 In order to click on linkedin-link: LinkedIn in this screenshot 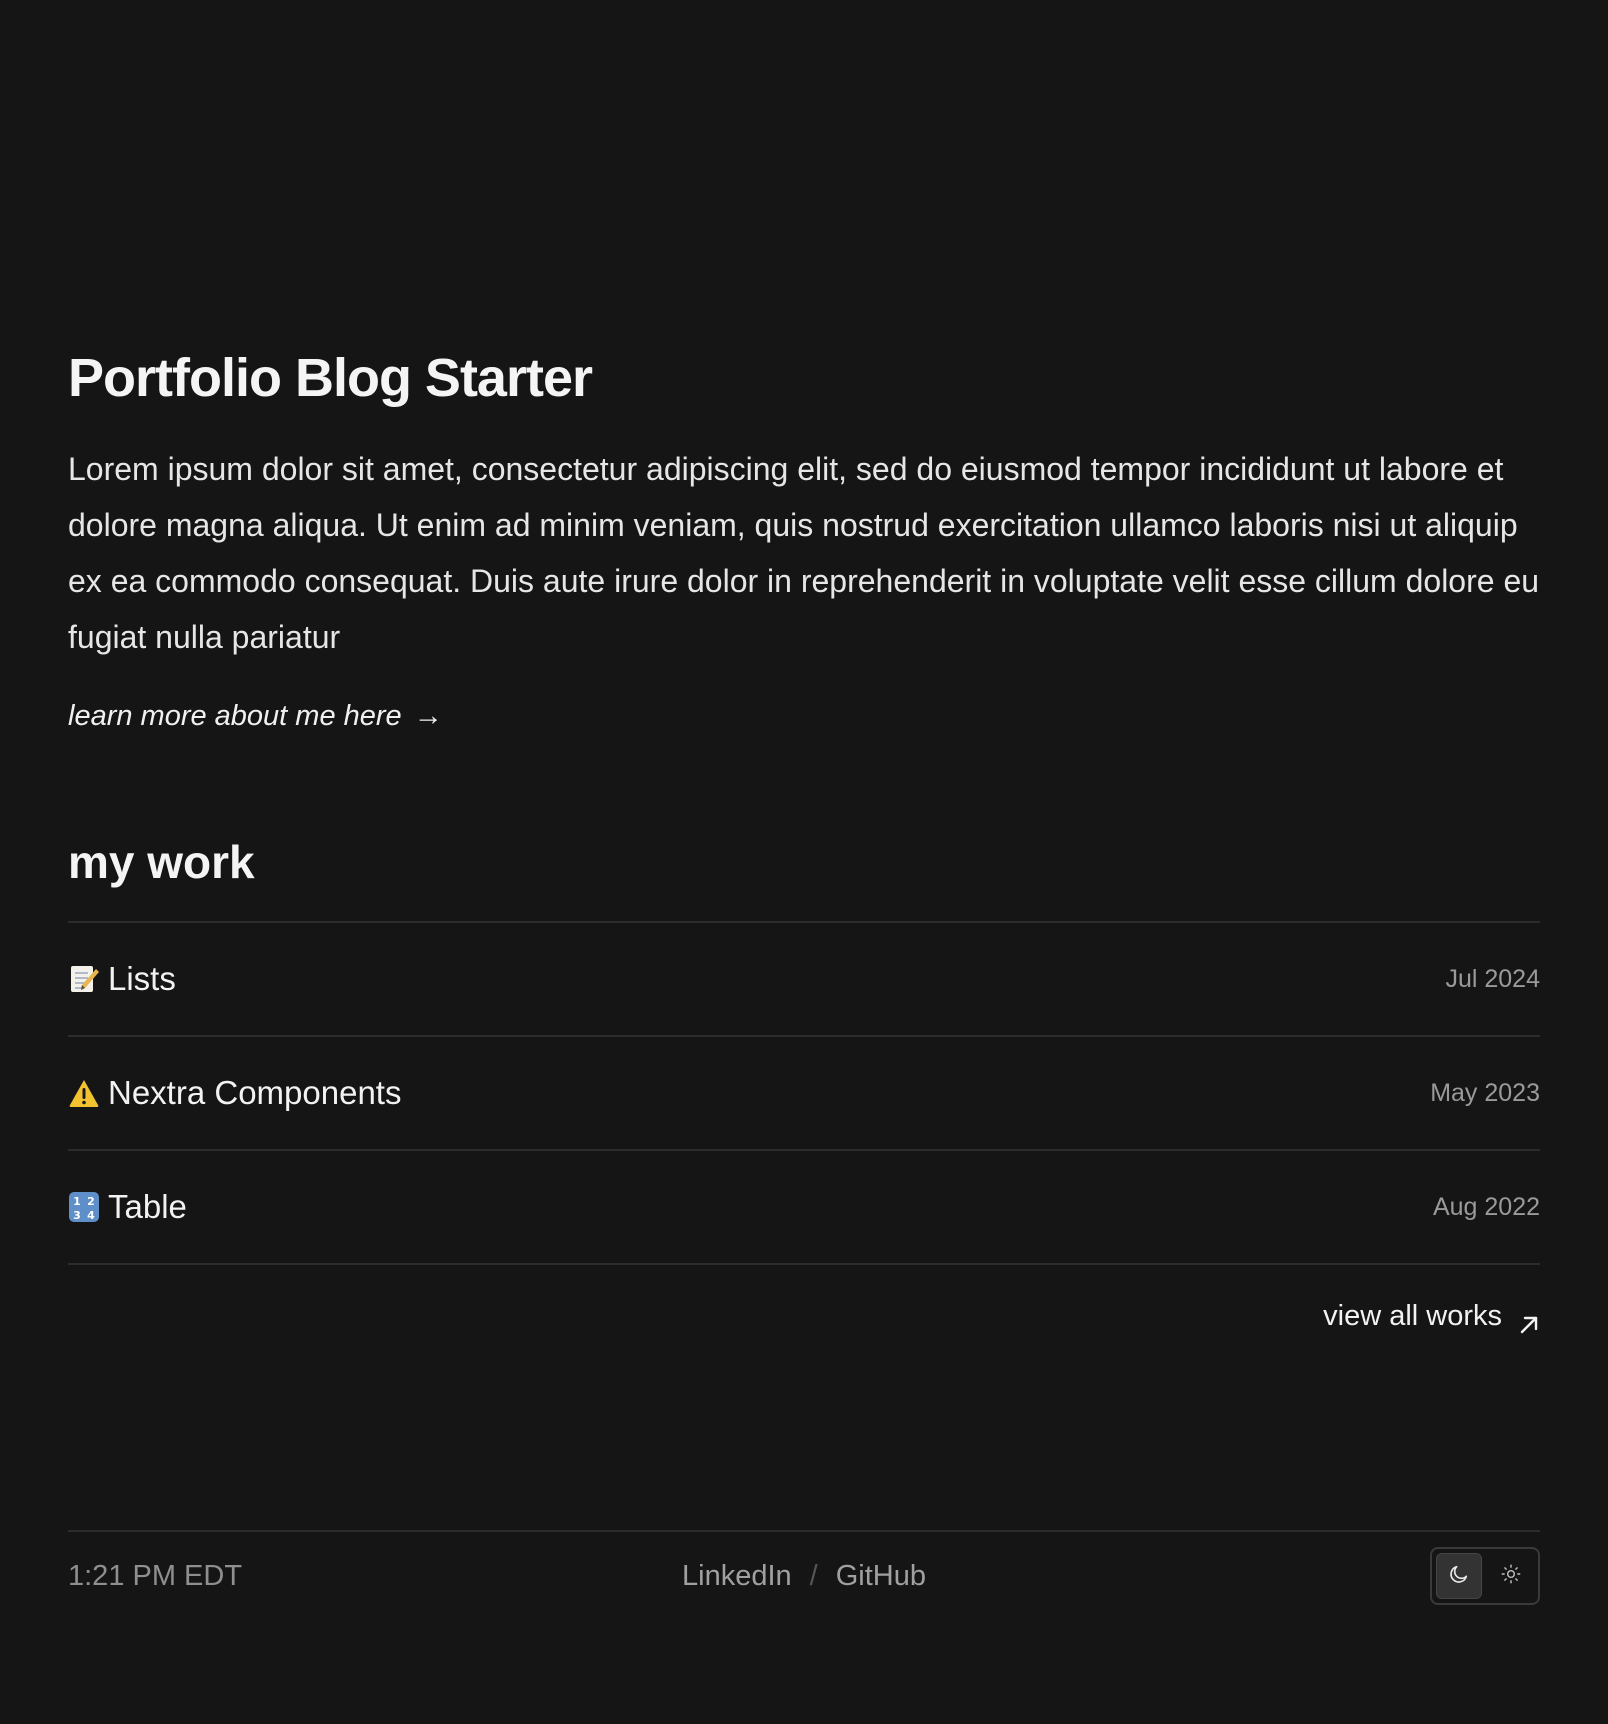, I will do `click(737, 1576)`.